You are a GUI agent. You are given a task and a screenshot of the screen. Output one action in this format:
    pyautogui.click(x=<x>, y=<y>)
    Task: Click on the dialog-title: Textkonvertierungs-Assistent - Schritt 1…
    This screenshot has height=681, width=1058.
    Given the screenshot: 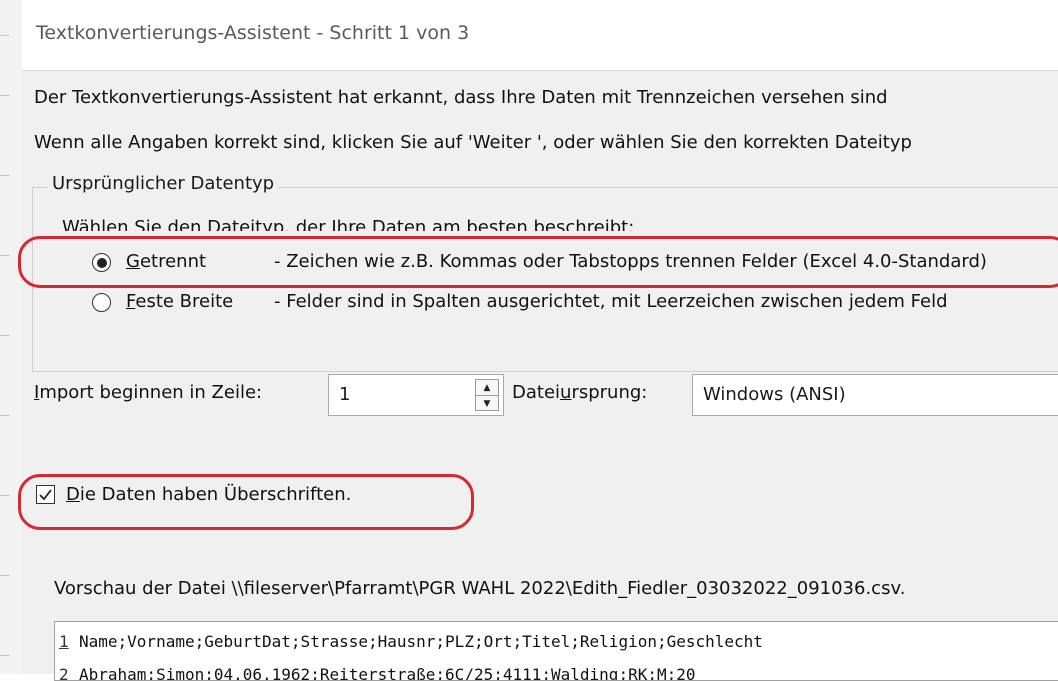 What is the action you would take?
    pyautogui.click(x=253, y=33)
    